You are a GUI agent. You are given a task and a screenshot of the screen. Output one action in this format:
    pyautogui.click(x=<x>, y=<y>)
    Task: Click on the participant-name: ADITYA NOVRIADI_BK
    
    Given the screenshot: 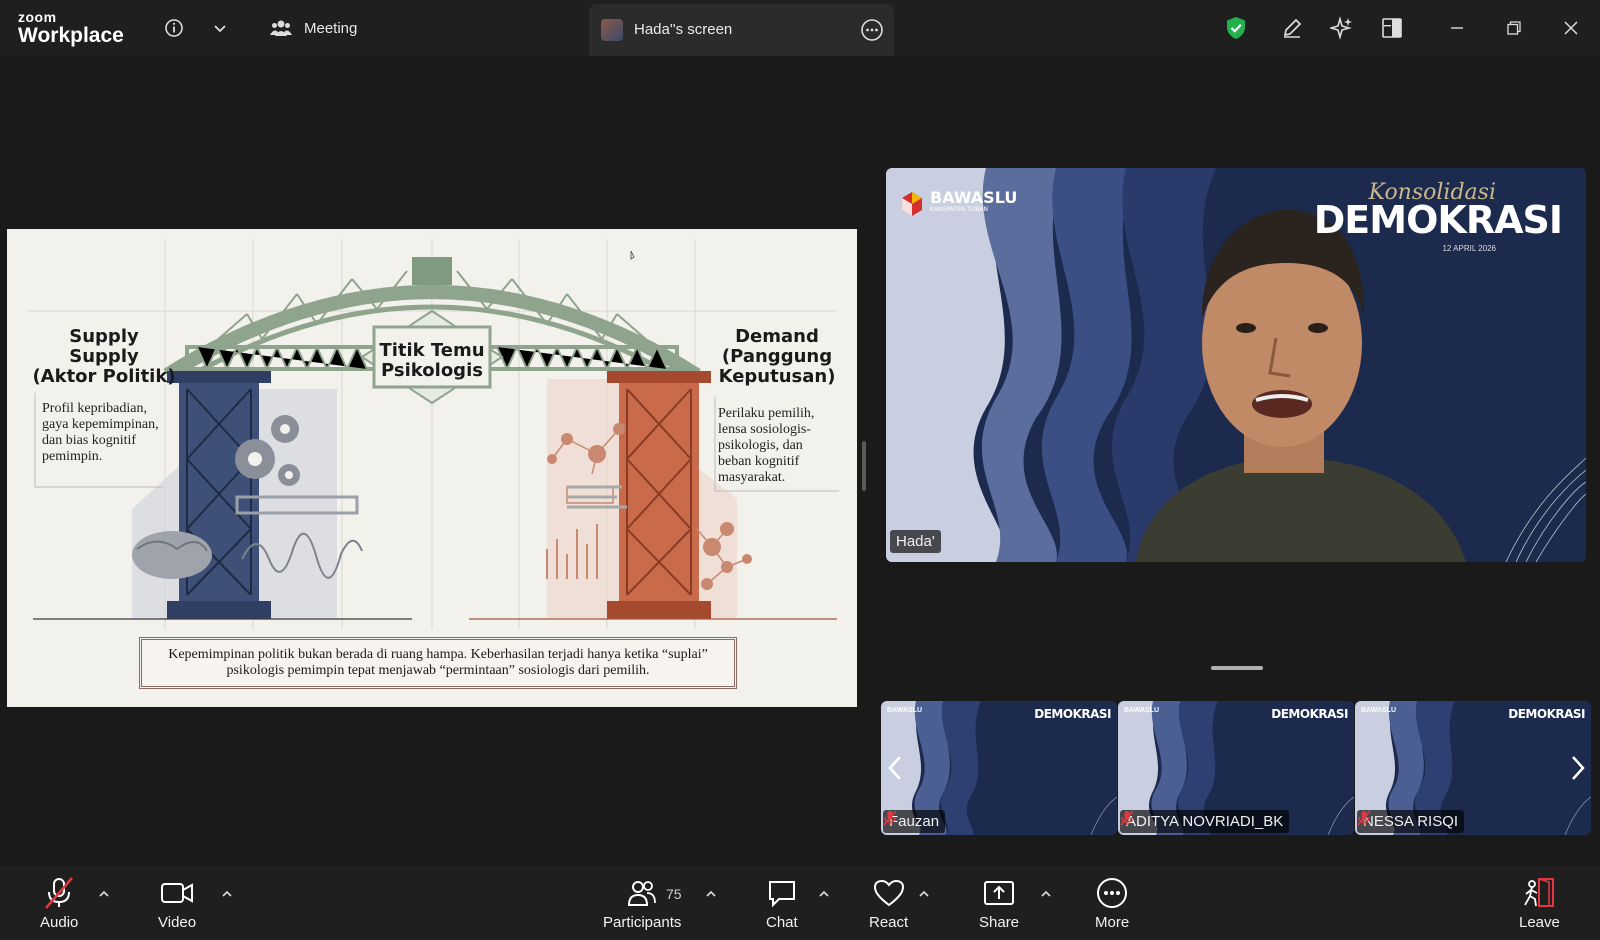 What is the action you would take?
    pyautogui.click(x=1205, y=821)
    